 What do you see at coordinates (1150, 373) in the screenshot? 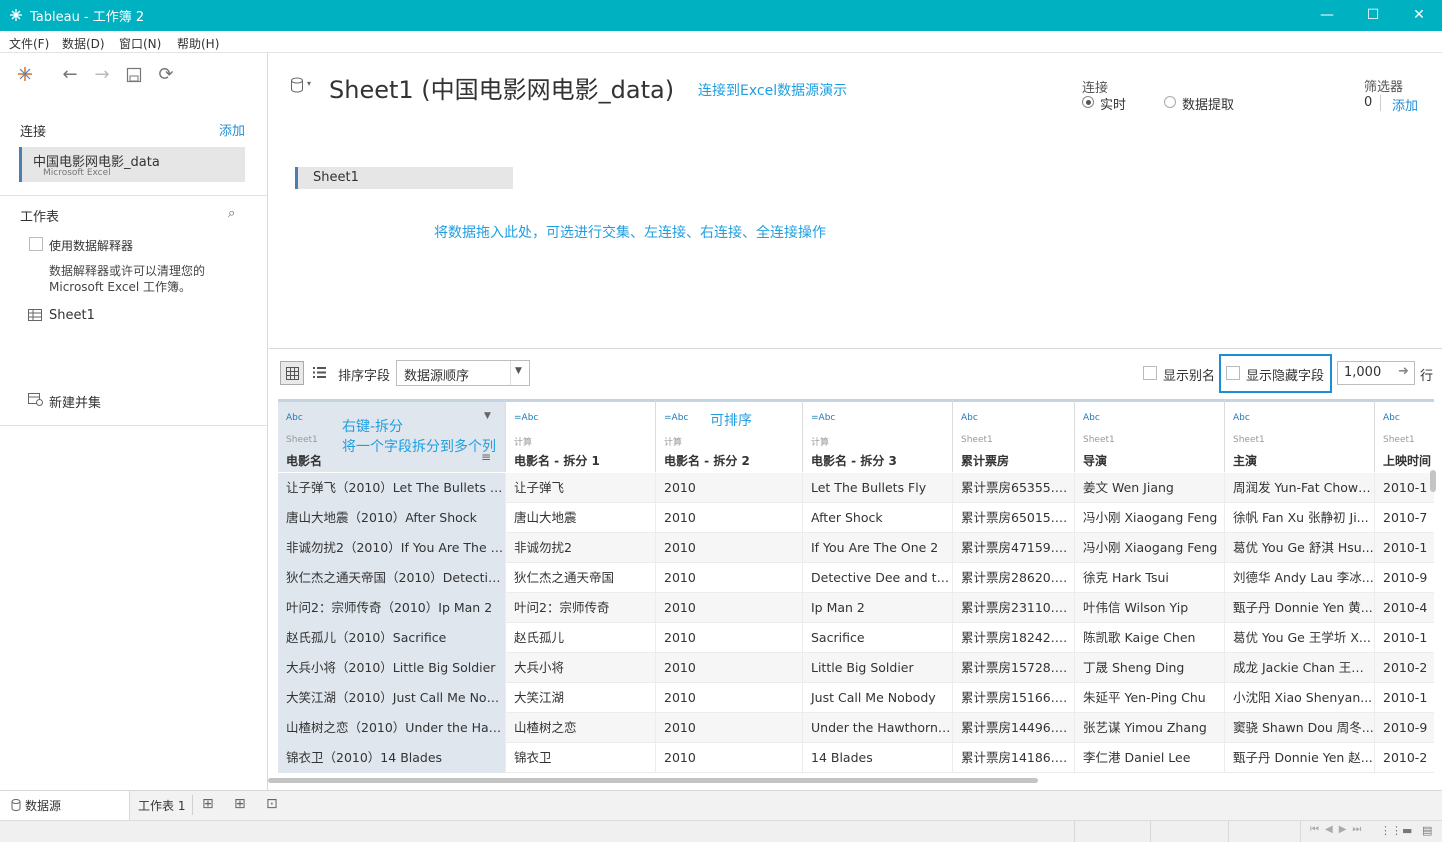
I see `show-alias-checkbox` at bounding box center [1150, 373].